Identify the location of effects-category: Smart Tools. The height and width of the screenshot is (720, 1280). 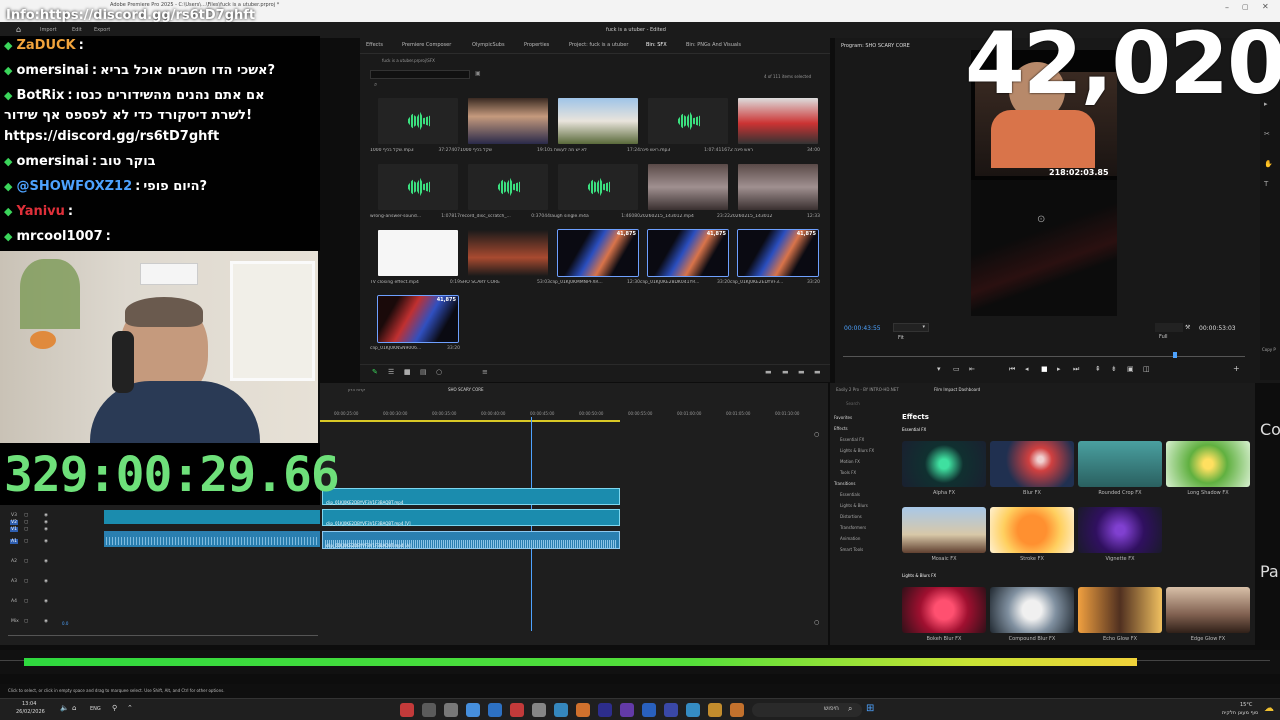
(851, 549).